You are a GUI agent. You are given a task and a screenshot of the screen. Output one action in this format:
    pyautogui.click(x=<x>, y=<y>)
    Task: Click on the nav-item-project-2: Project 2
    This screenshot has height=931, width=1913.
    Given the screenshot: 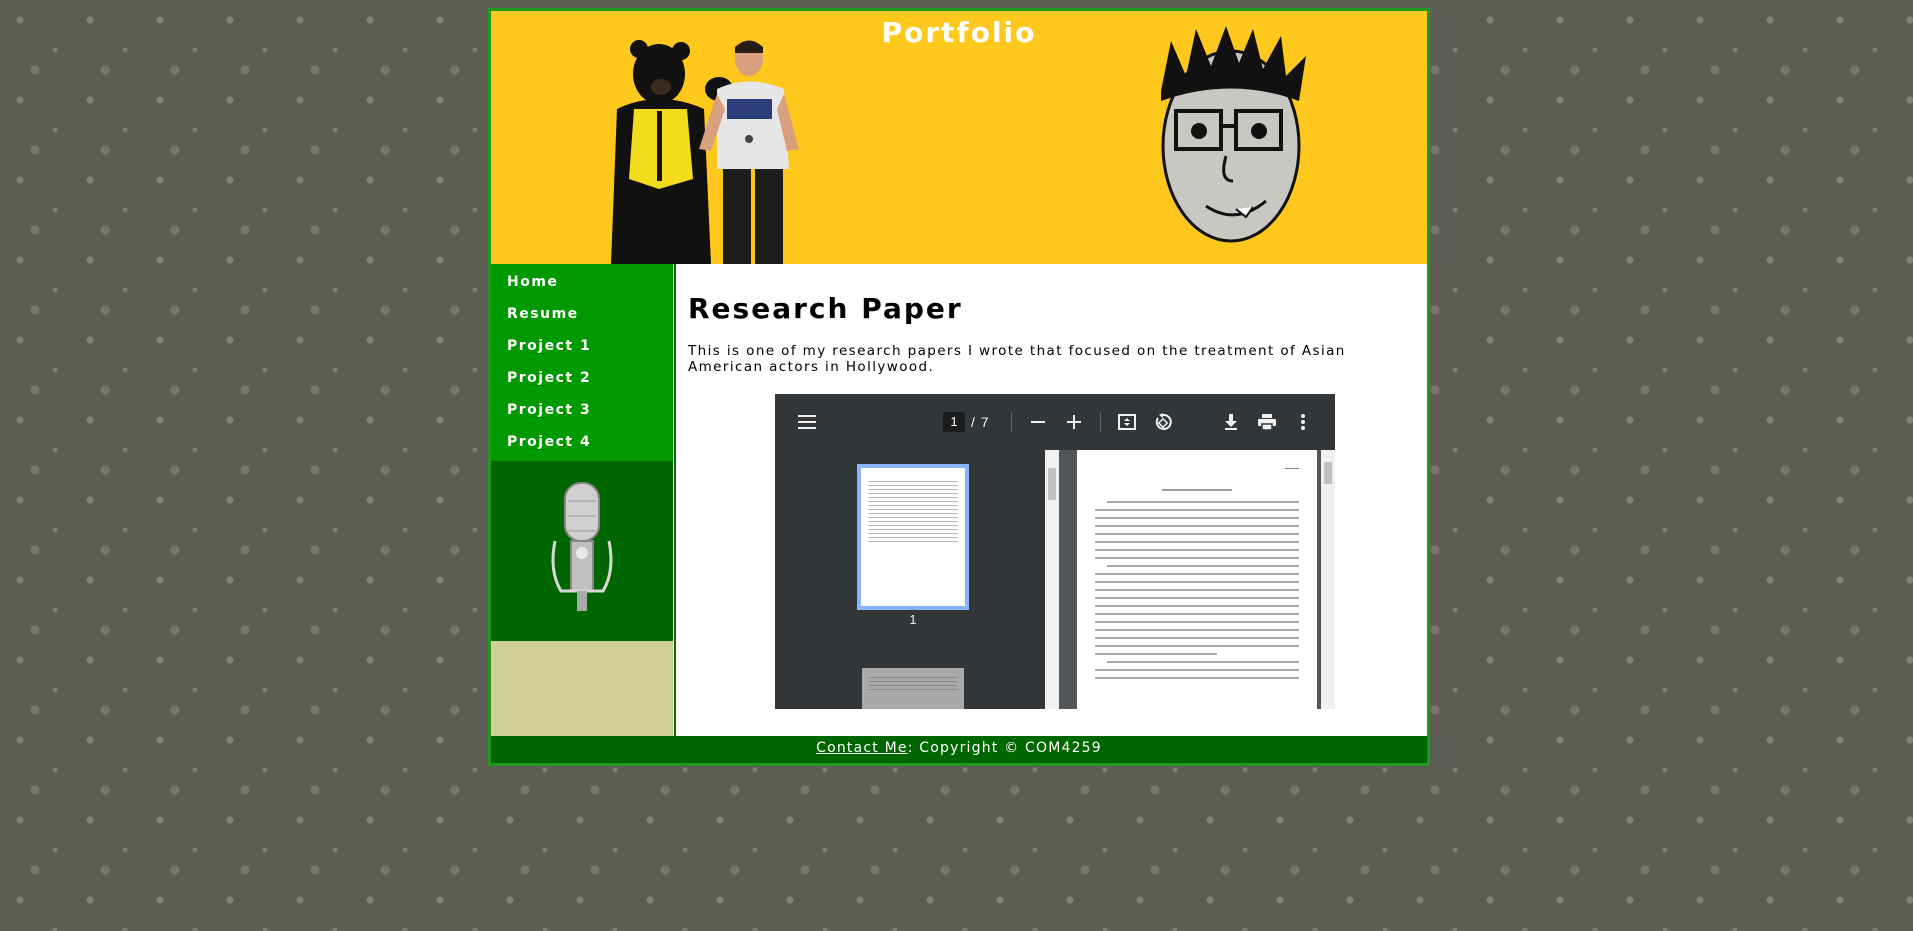 What is the action you would take?
    pyautogui.click(x=582, y=378)
    